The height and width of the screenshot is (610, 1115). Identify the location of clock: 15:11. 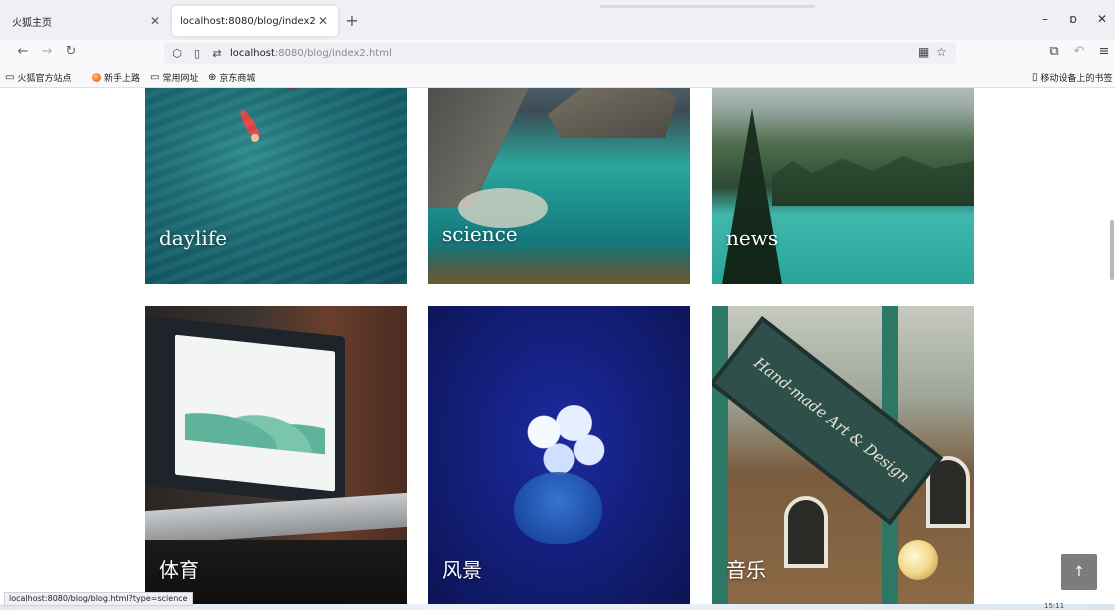
(1054, 606).